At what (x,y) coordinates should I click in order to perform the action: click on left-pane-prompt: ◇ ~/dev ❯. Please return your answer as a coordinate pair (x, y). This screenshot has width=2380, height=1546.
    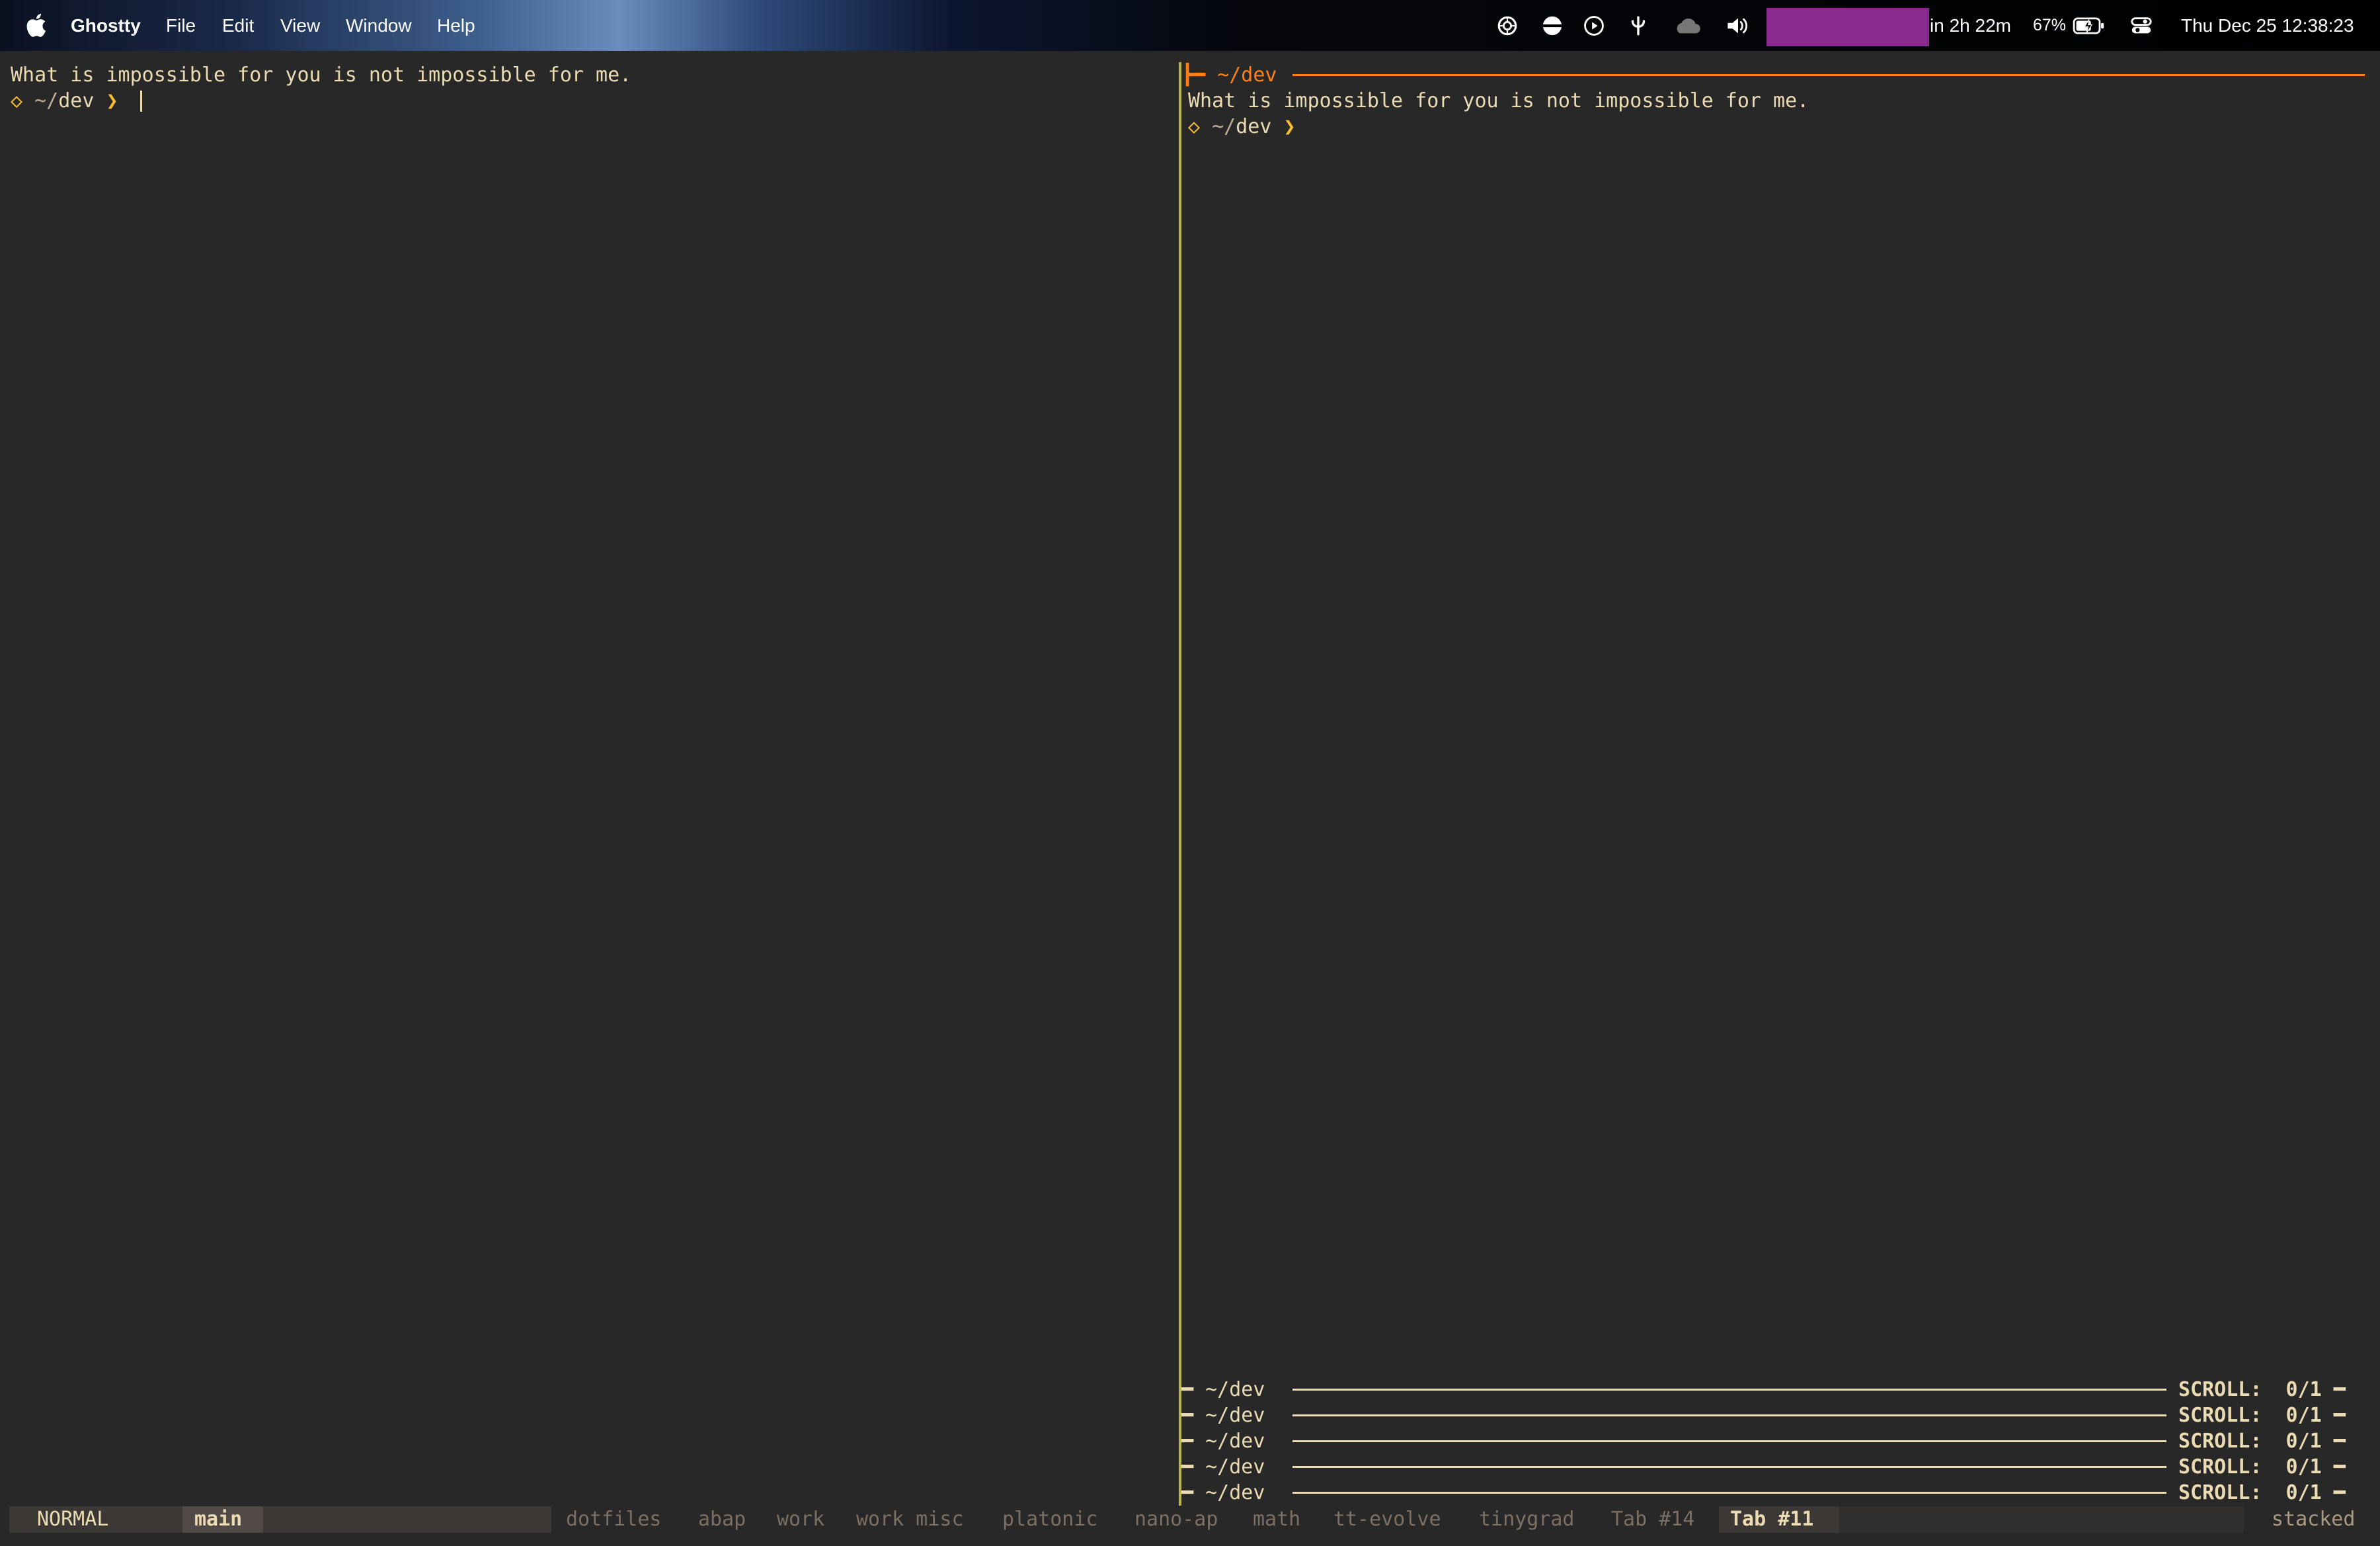
    Looking at the image, I should click on (64, 101).